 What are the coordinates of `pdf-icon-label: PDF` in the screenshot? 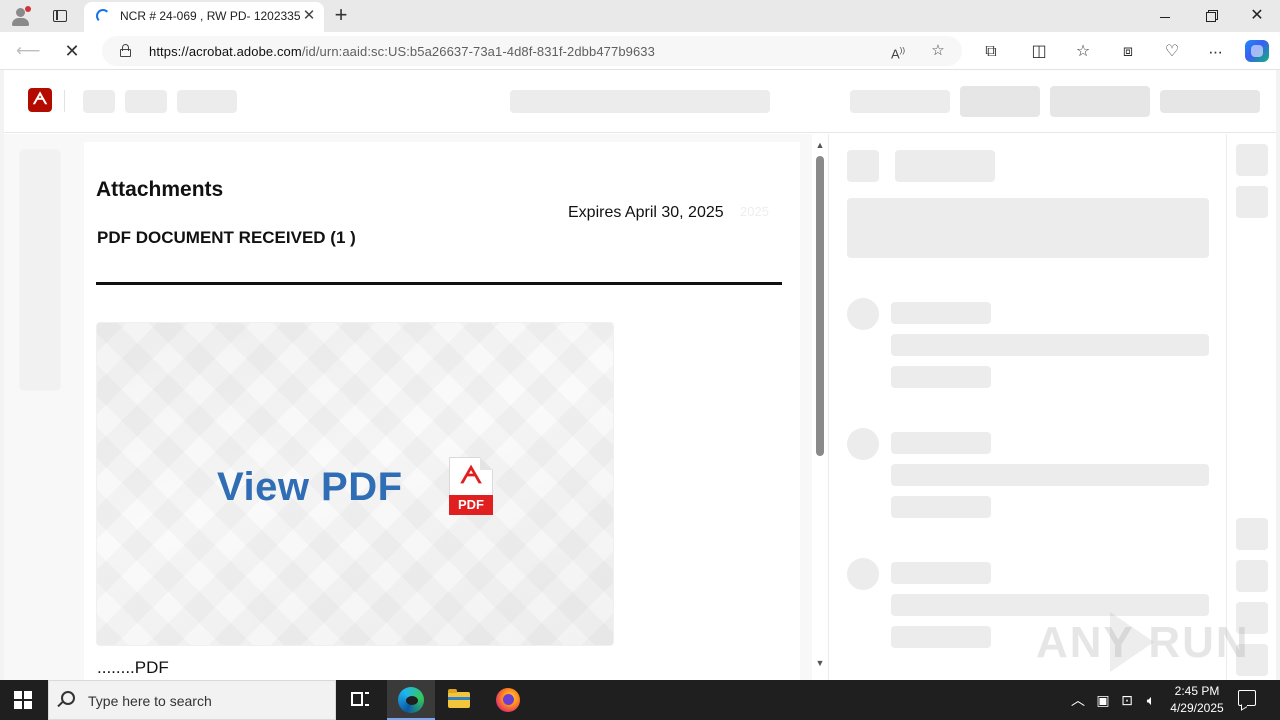 It's located at (471, 505).